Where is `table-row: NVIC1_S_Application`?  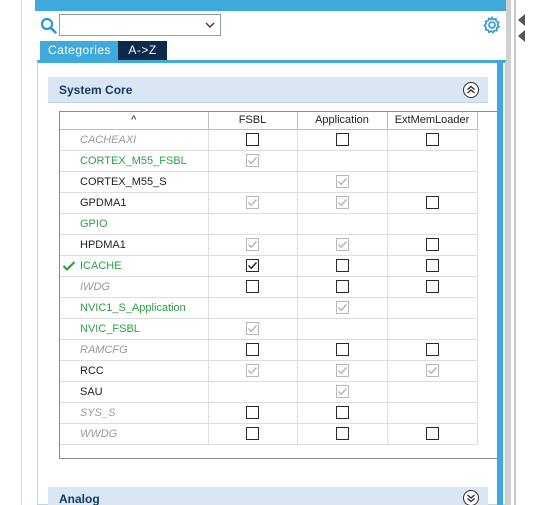 table-row: NVIC1_S_Application is located at coordinates (269, 308).